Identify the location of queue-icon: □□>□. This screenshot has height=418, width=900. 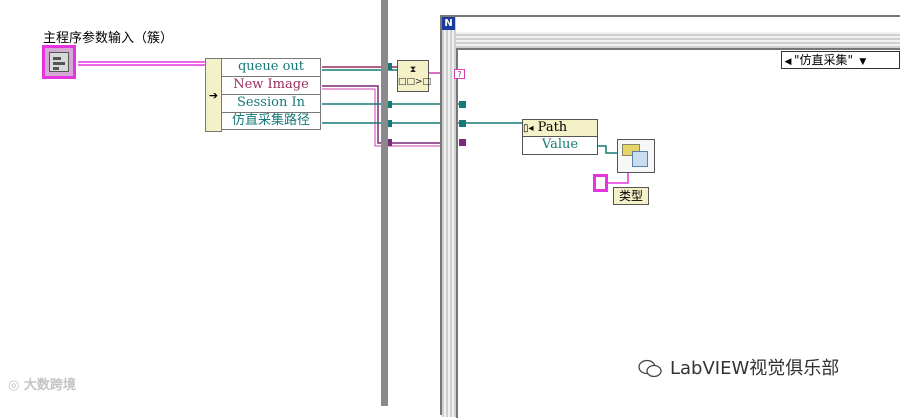
(415, 82).